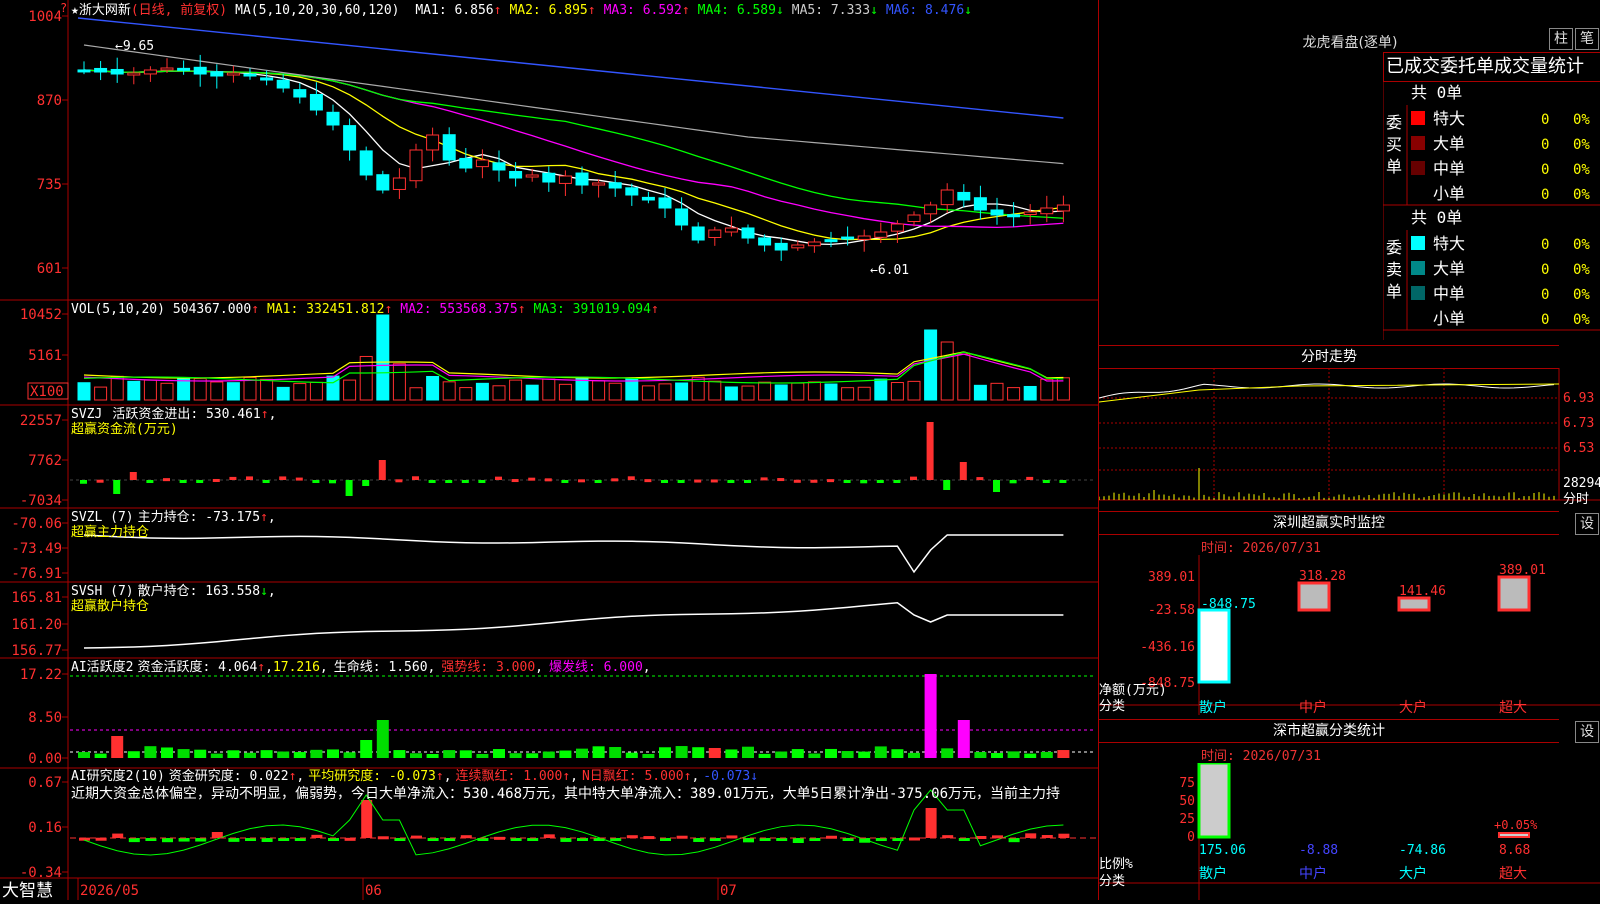 The height and width of the screenshot is (904, 1600). I want to click on legend-value: 8.476, so click(944, 10).